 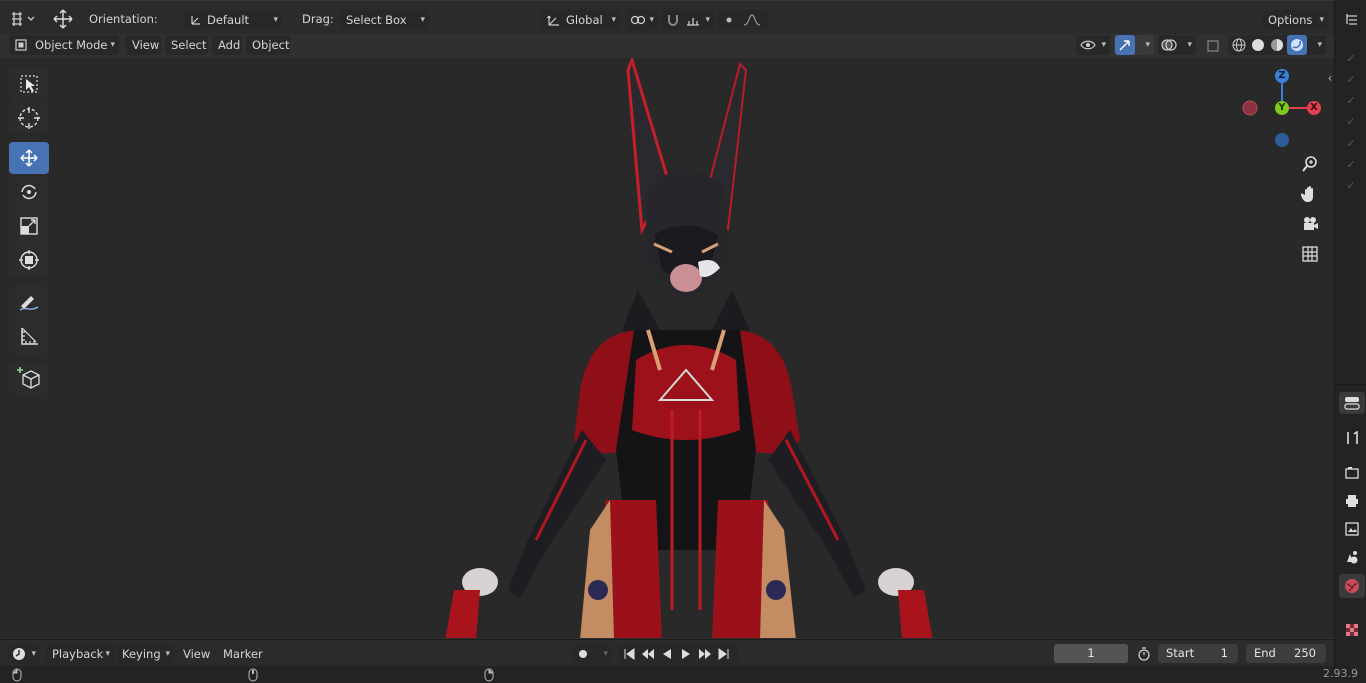 I want to click on keying-menu: Keying ▾, so click(x=145, y=654).